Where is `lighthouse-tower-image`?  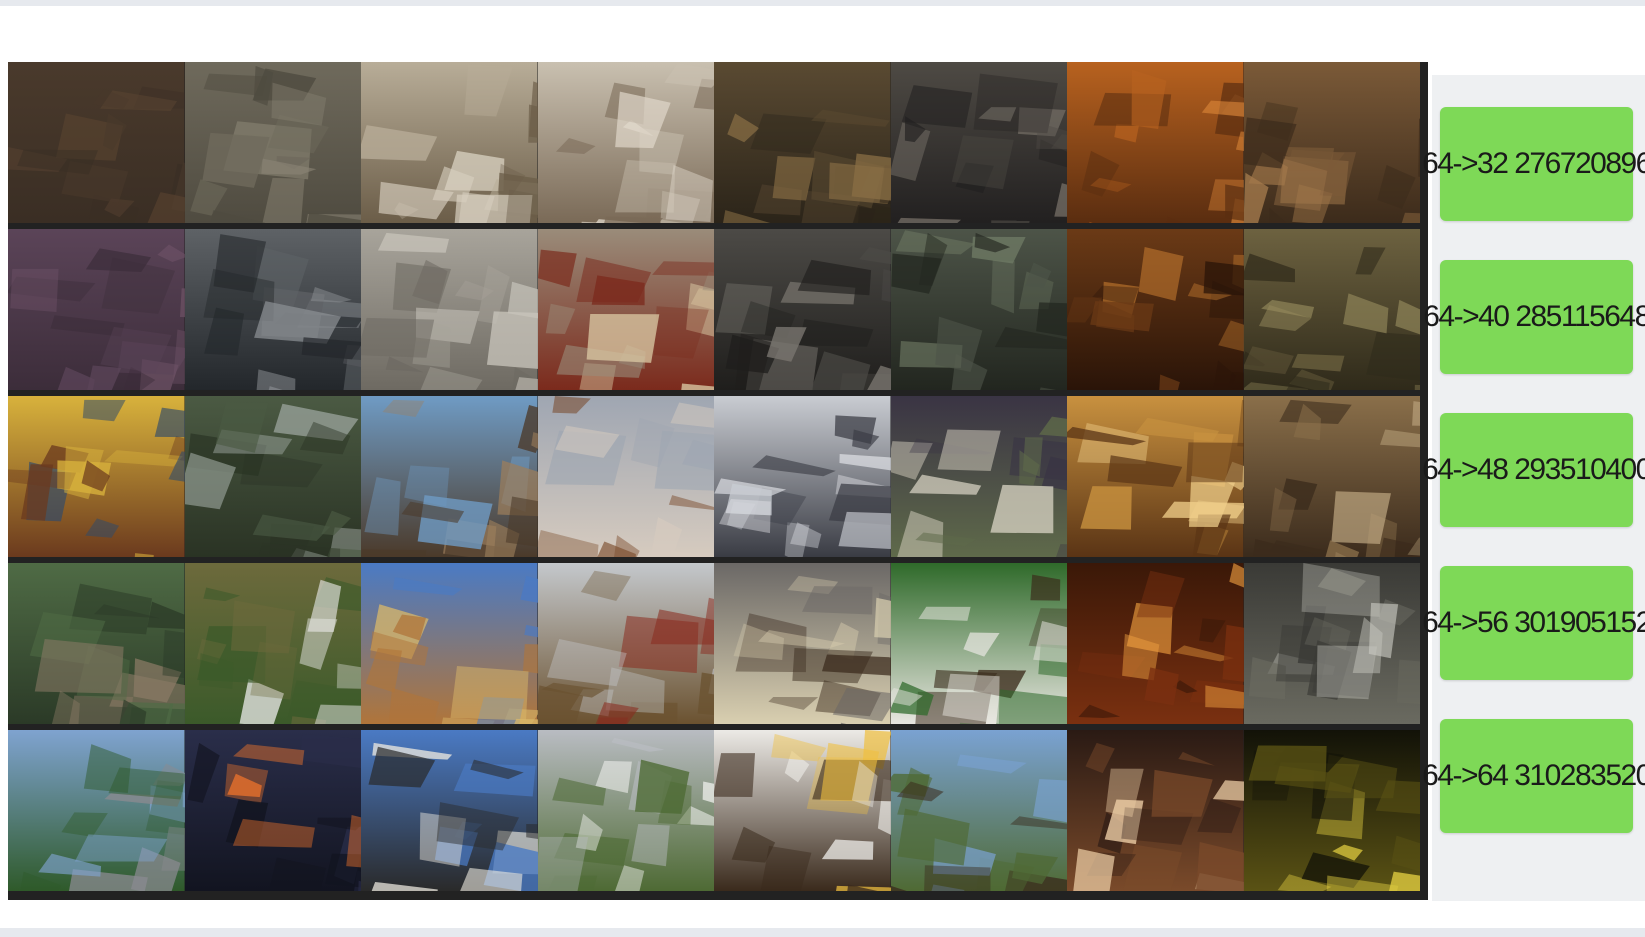
lighthouse-tower-image is located at coordinates (449, 643).